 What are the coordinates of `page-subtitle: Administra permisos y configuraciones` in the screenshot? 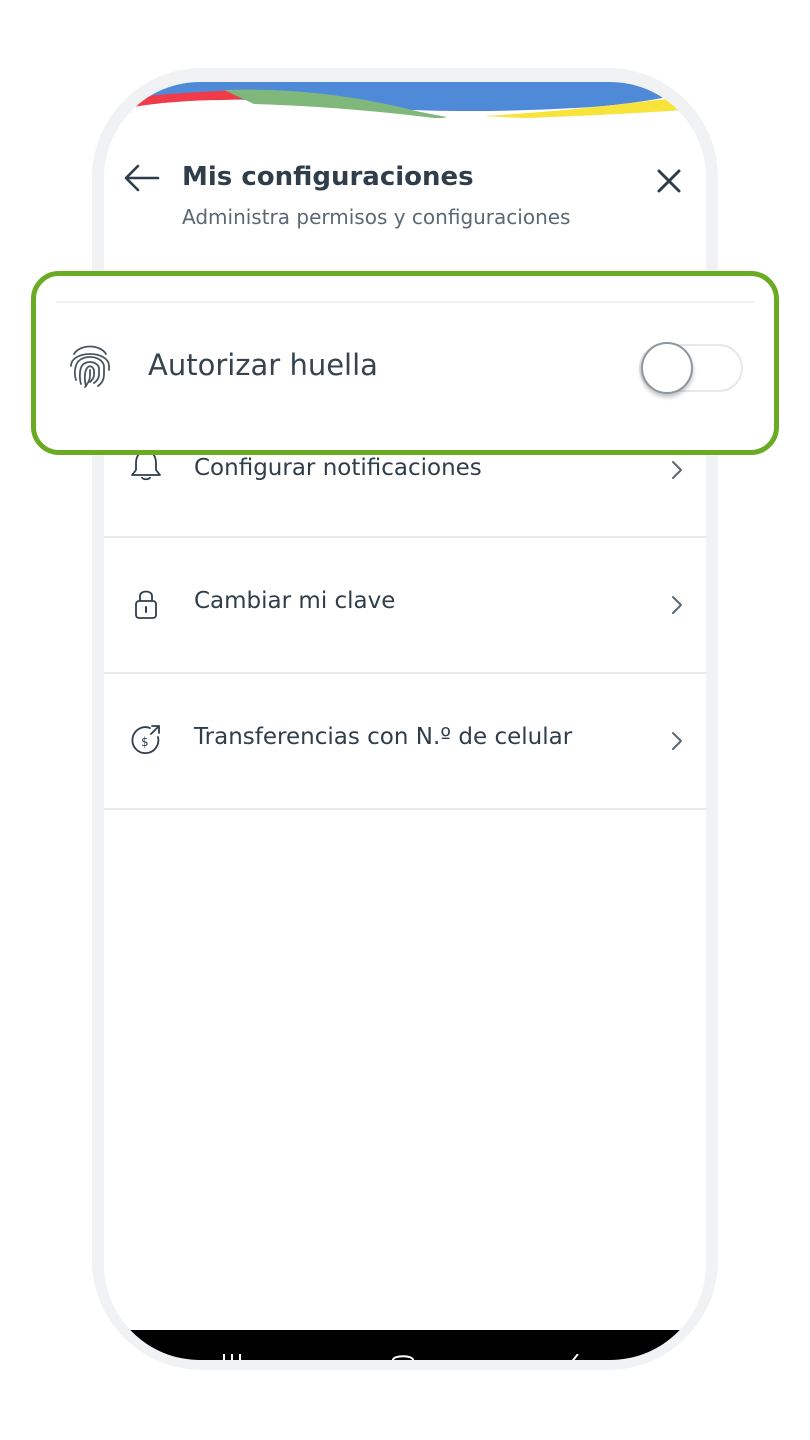 It's located at (376, 217).